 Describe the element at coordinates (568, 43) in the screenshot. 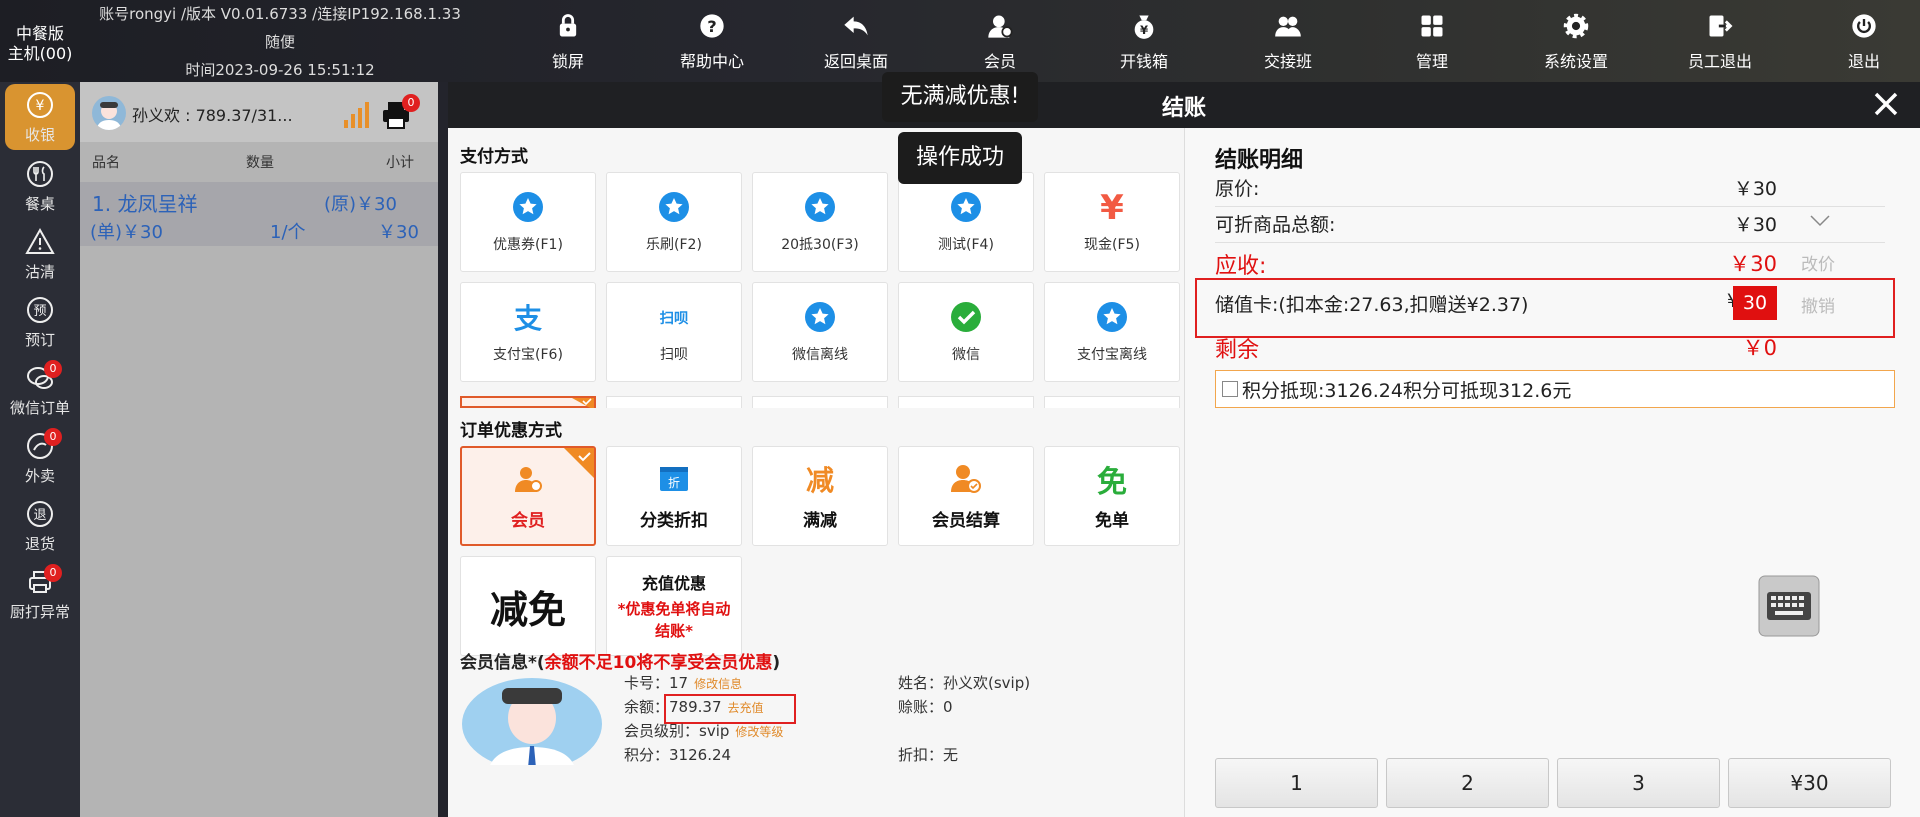

I see `tool-lock: 锁屏` at that location.